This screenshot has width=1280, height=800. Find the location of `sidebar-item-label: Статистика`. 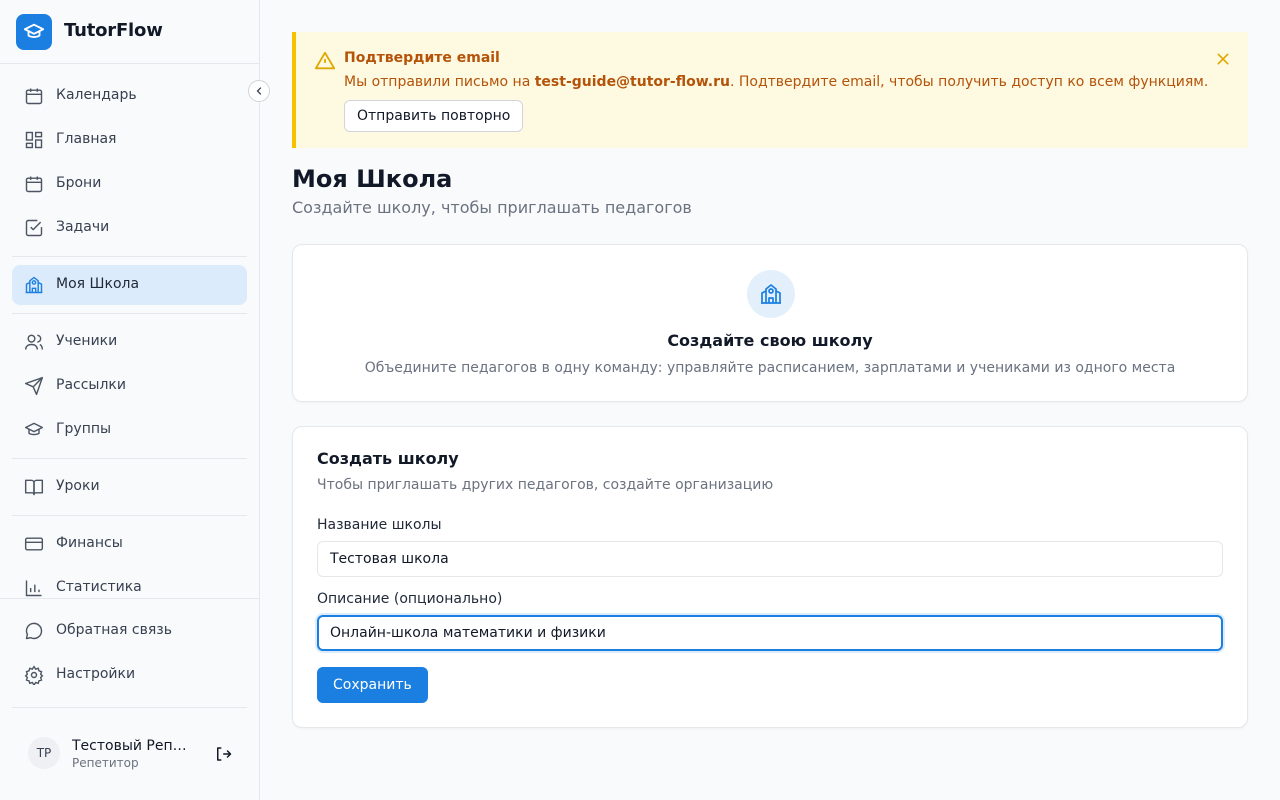

sidebar-item-label: Статистика is located at coordinates (99, 587).